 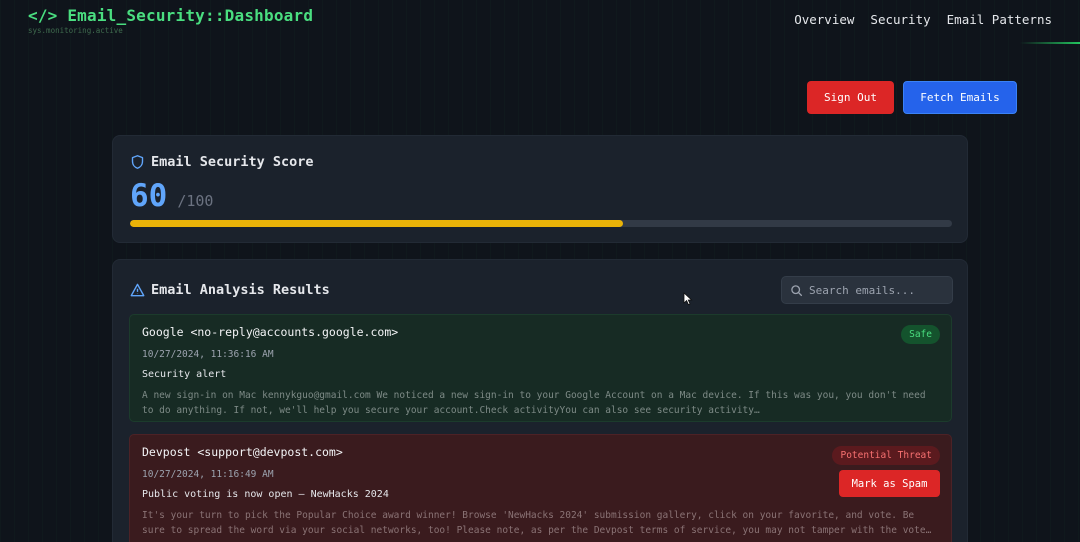 I want to click on score-readout: 60 /100, so click(x=171, y=196).